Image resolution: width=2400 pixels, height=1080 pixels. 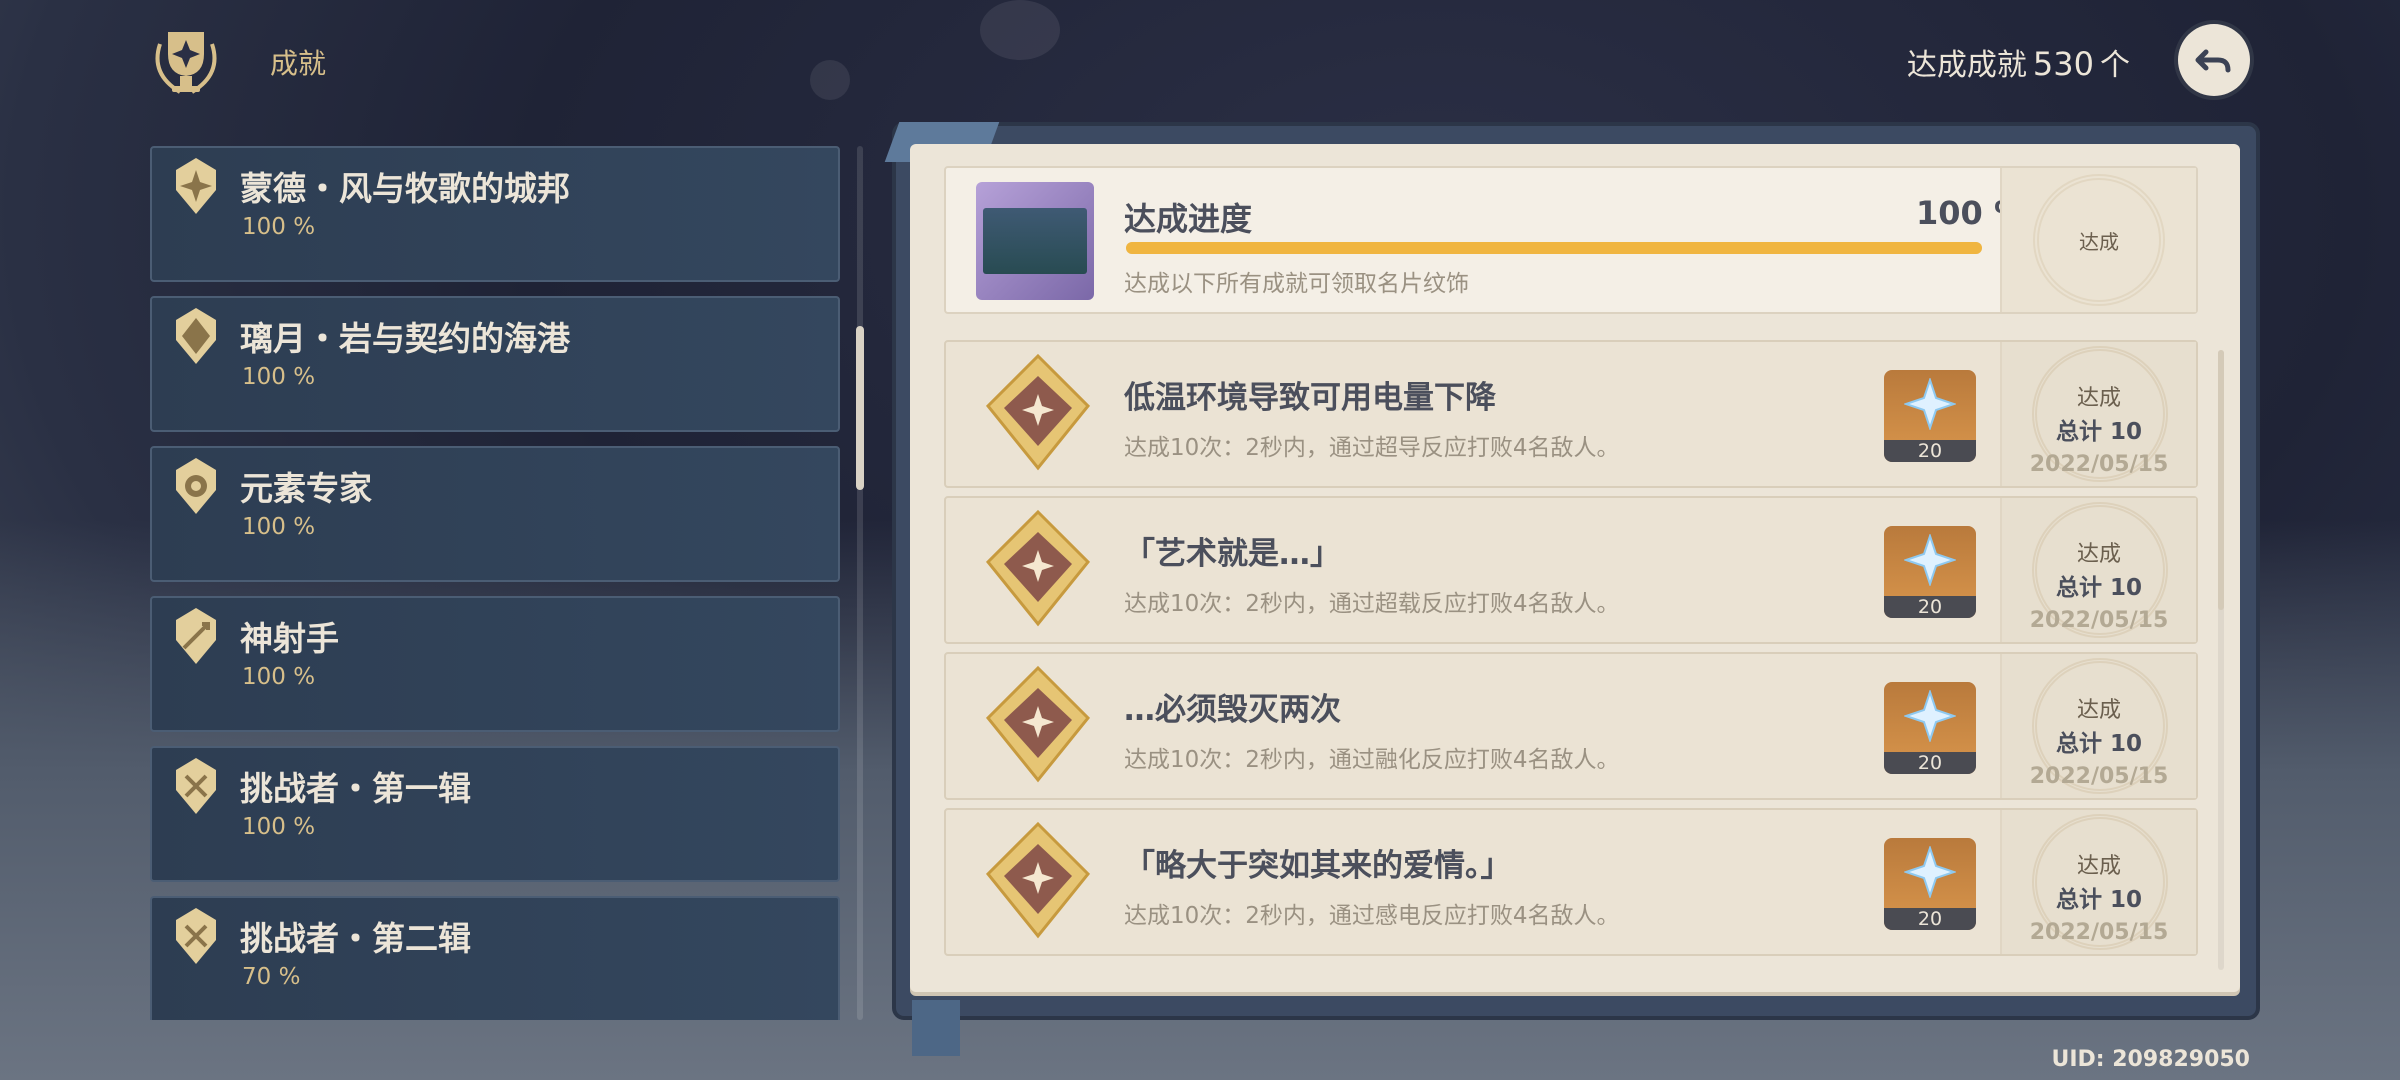 What do you see at coordinates (355, 788) in the screenshot?
I see `category-name: 挑战者・第一辑` at bounding box center [355, 788].